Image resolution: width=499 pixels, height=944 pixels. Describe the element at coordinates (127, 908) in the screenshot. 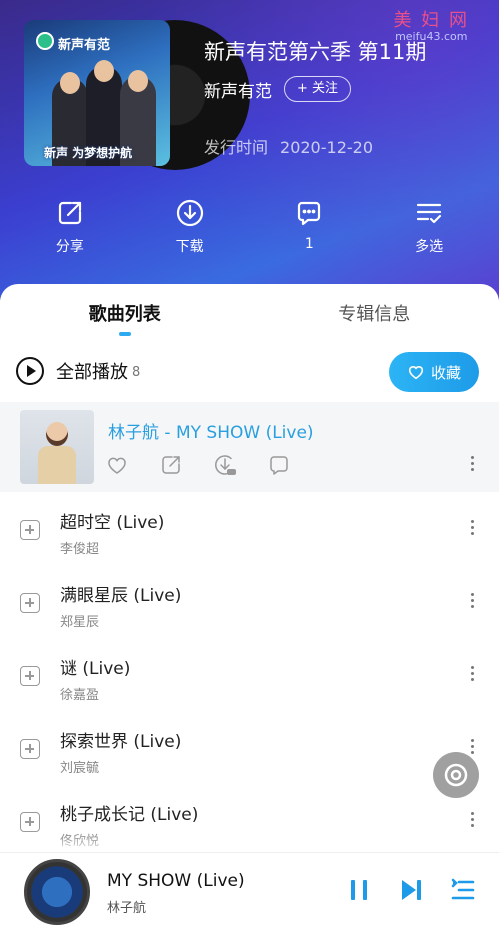

I see `player-artist: 林子航` at that location.